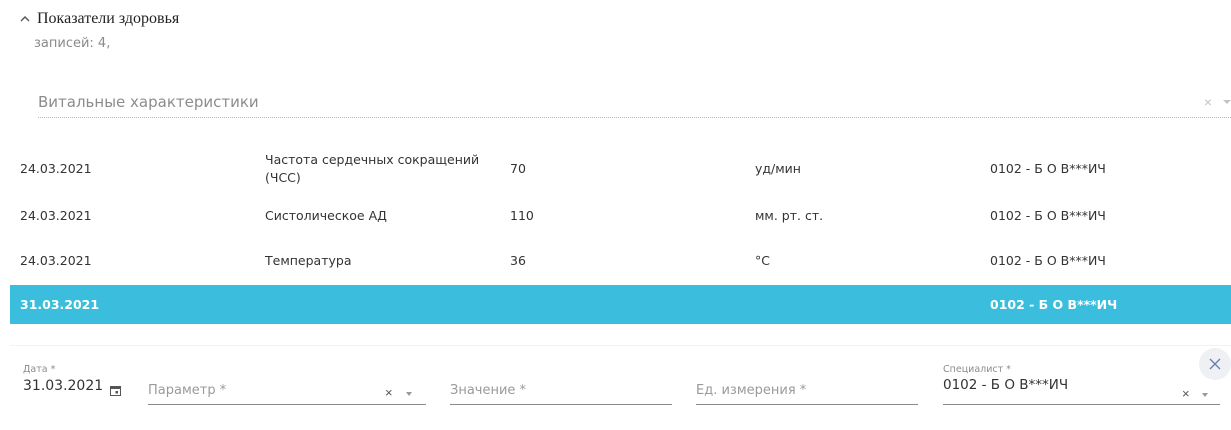 This screenshot has height=430, width=1231. Describe the element at coordinates (751, 390) in the screenshot. I see `unit-placeholder: Ед. измерения *` at that location.